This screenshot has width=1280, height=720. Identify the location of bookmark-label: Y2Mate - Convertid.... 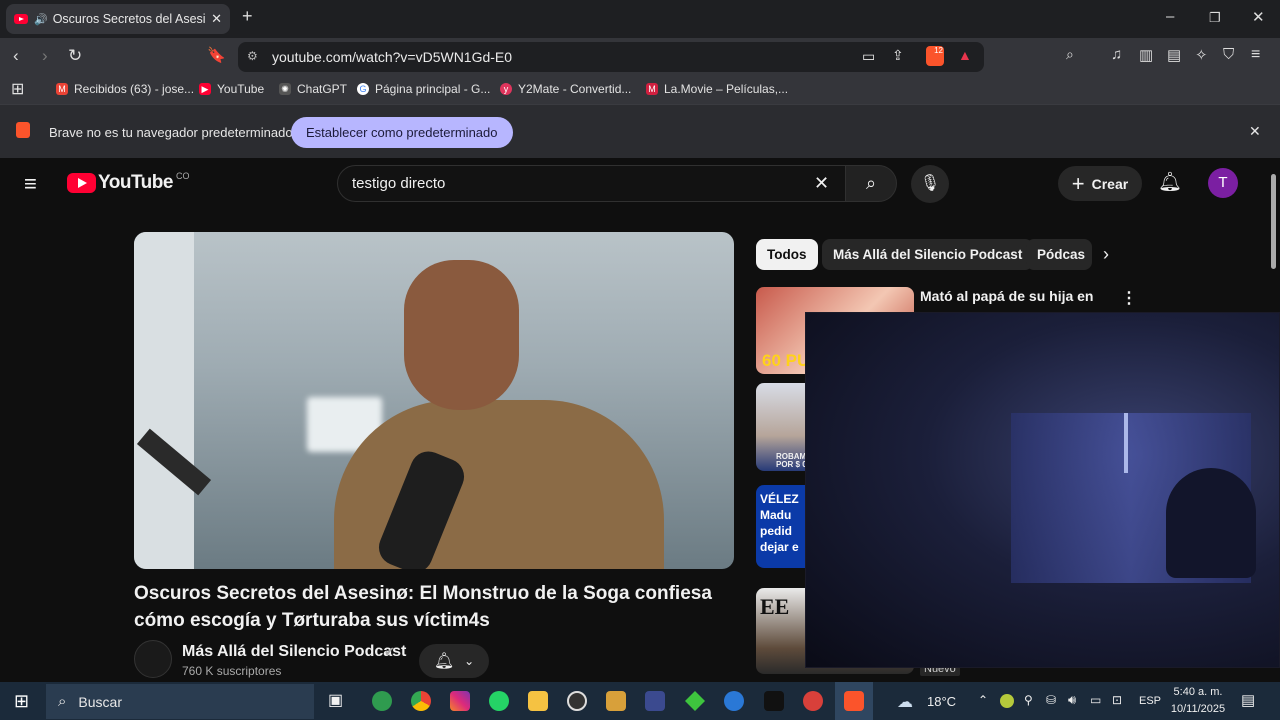
(575, 89).